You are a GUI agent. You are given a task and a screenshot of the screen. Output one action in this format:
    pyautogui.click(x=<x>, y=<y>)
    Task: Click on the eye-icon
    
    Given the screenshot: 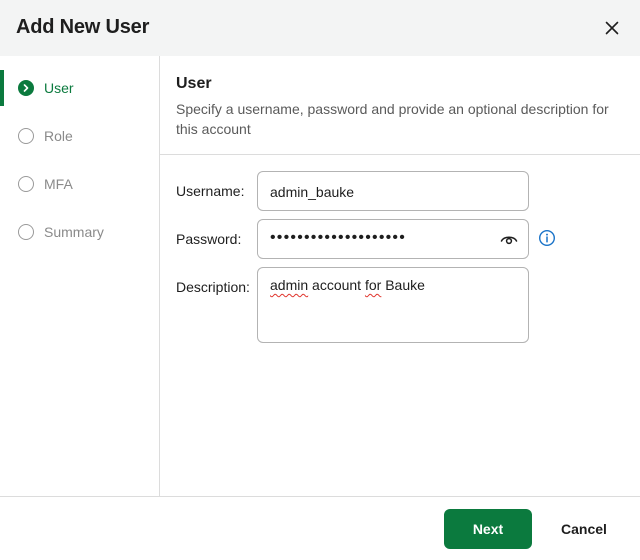 What is the action you would take?
    pyautogui.click(x=509, y=240)
    